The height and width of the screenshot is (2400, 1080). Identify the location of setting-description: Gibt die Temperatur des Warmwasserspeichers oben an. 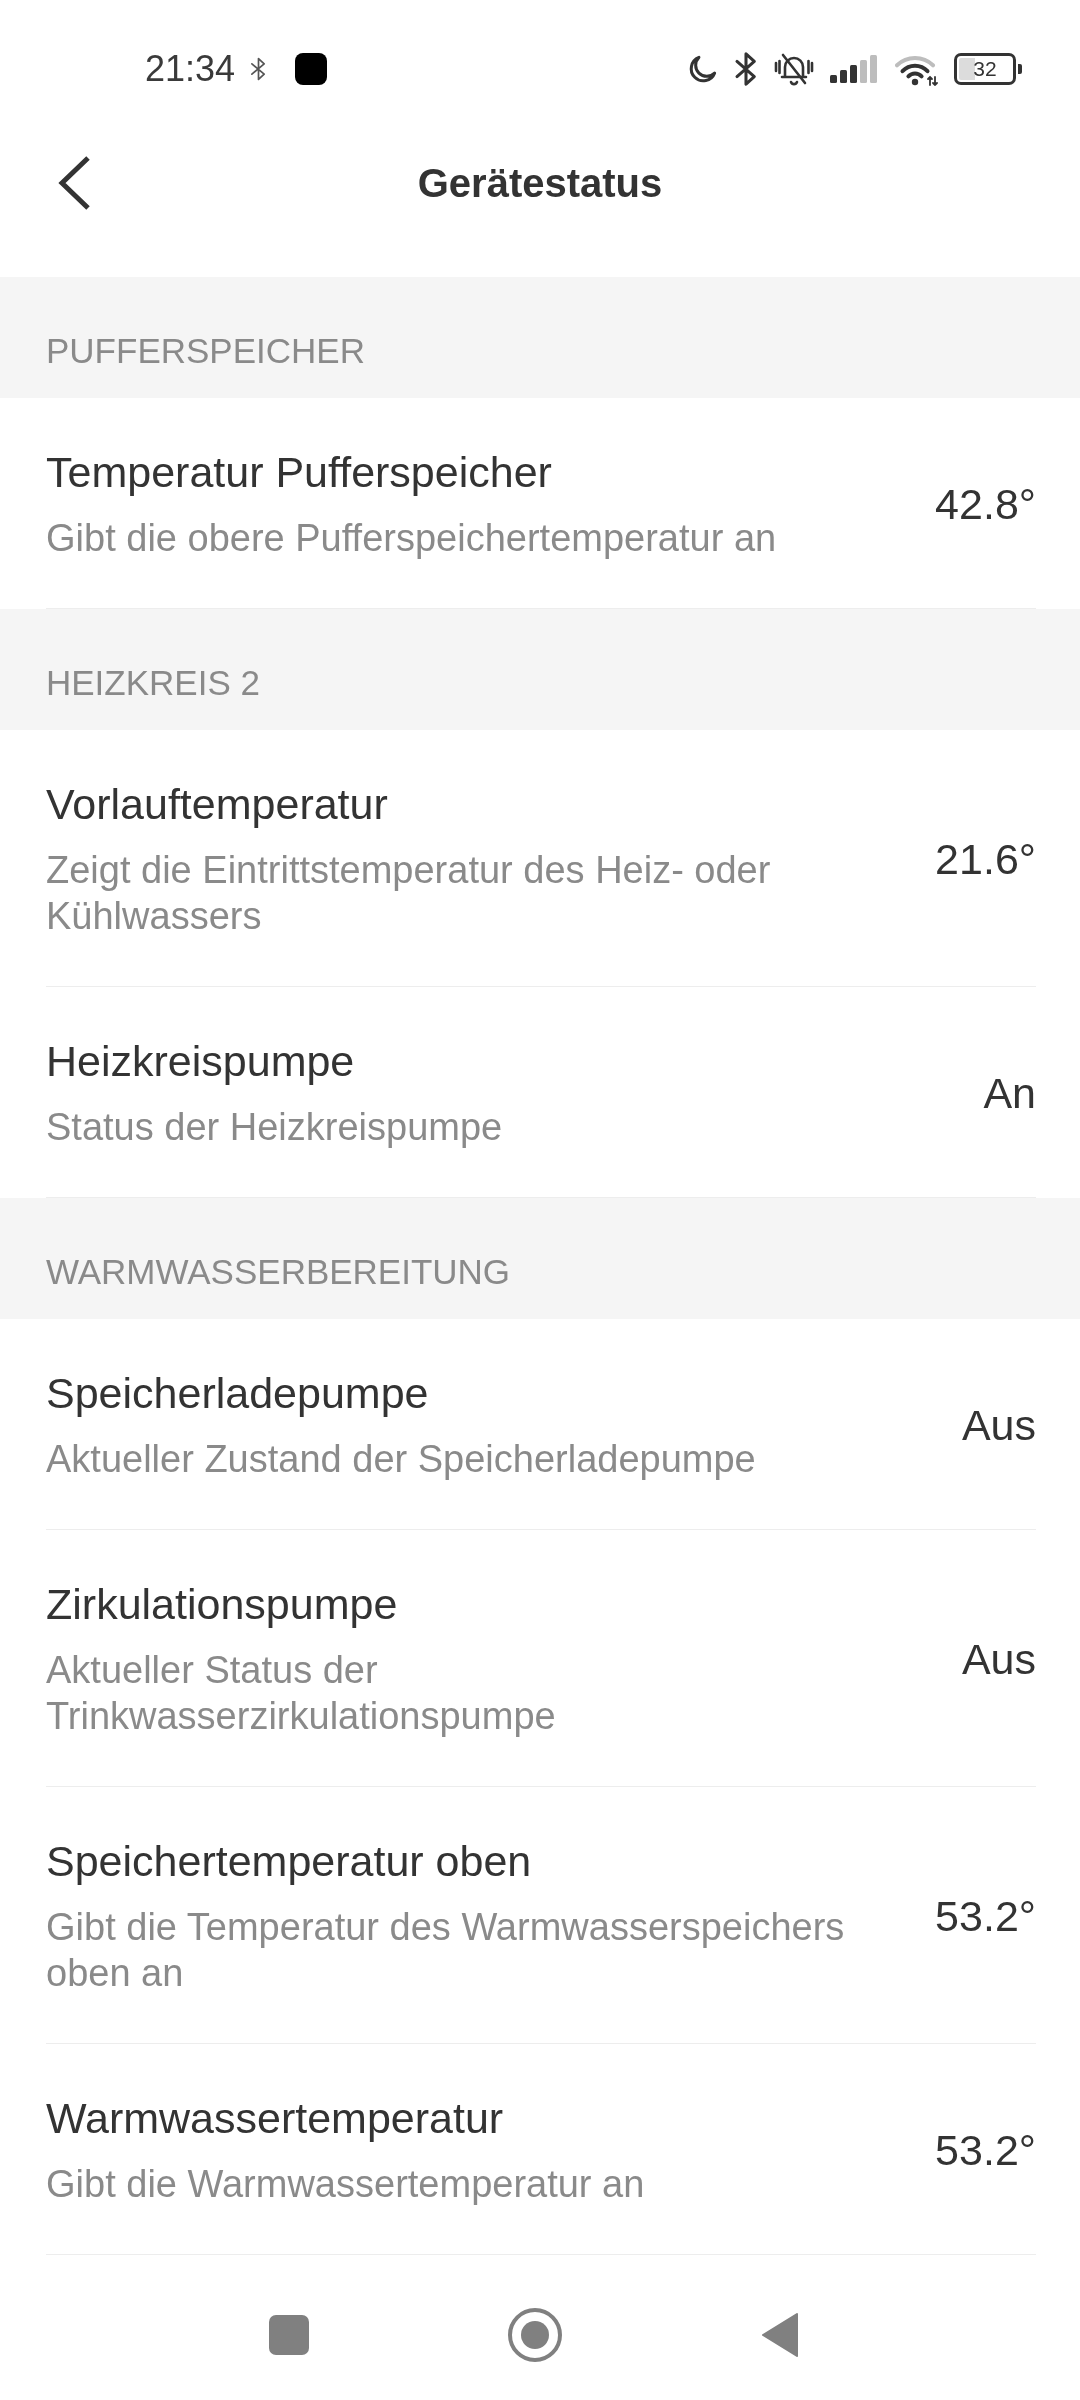
(446, 1950).